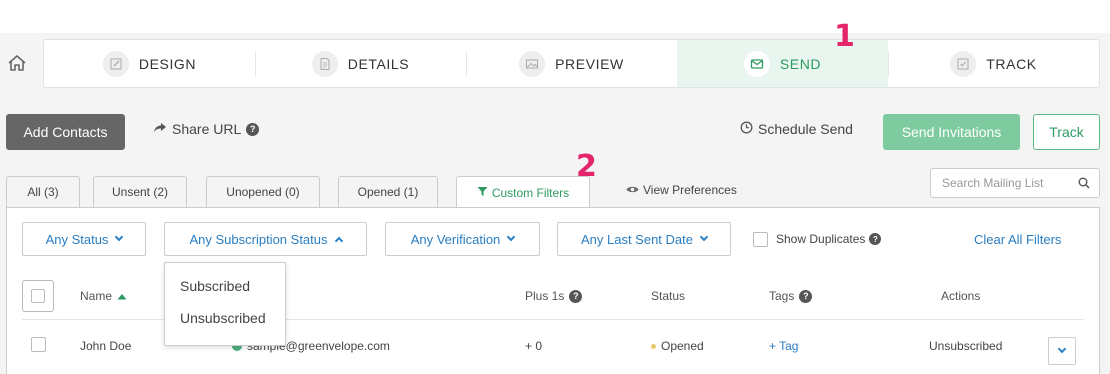 This screenshot has height=374, width=1110. What do you see at coordinates (96, 296) in the screenshot?
I see `column-label: Name` at bounding box center [96, 296].